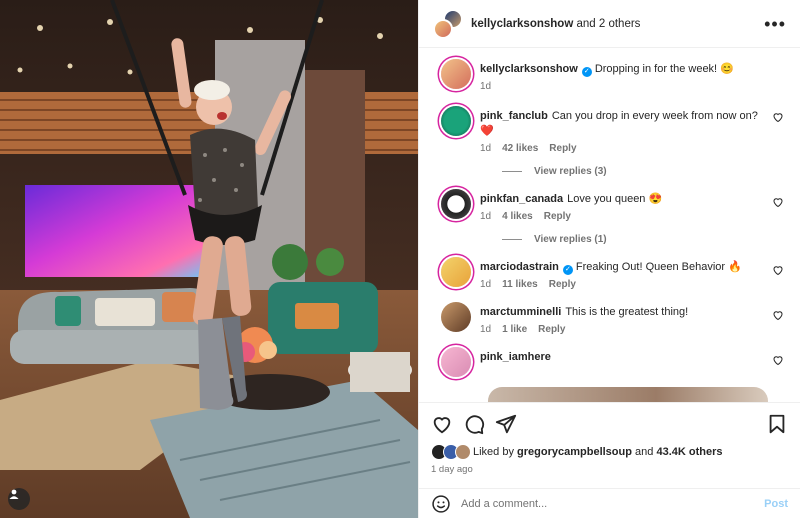 The width and height of the screenshot is (800, 518). What do you see at coordinates (664, 69) in the screenshot?
I see `comment-text: Dropping in for the week! 😊` at bounding box center [664, 69].